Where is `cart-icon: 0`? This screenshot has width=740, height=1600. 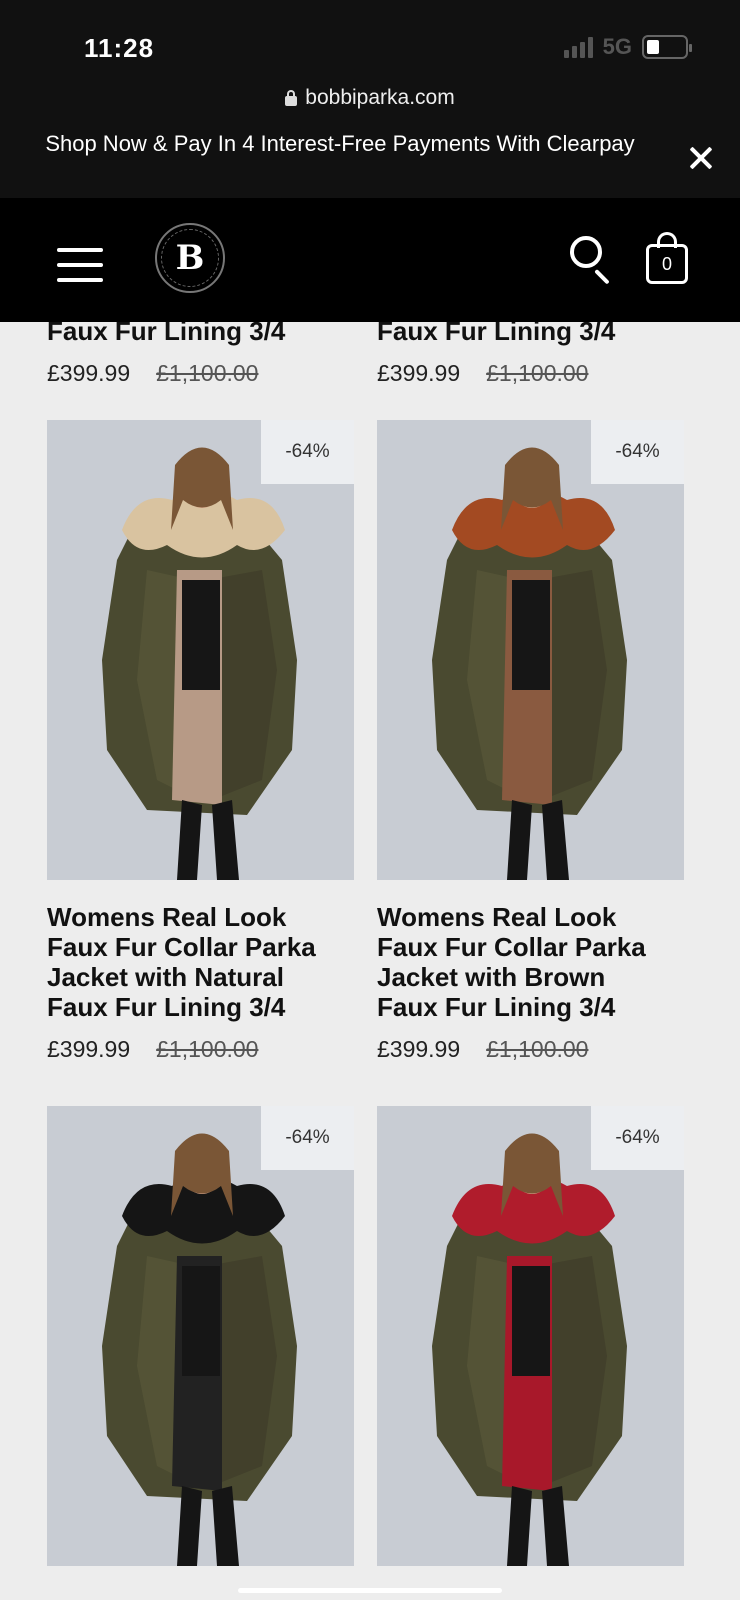
cart-icon: 0 is located at coordinates (667, 258).